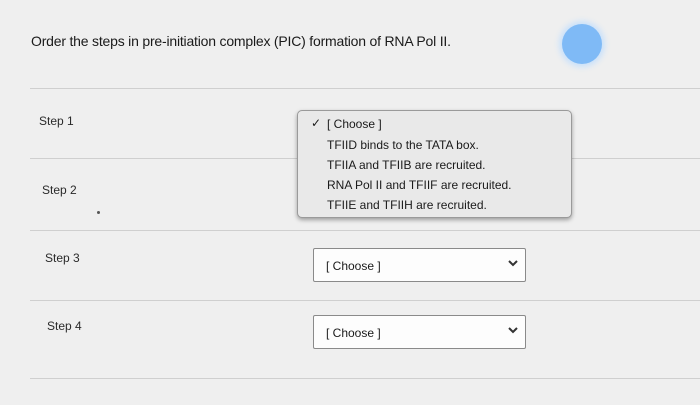 This screenshot has height=405, width=700. Describe the element at coordinates (407, 205) in the screenshot. I see `dropdown-option-tfiie-tfiih: TFIIE and TFIIH are recruited.` at that location.